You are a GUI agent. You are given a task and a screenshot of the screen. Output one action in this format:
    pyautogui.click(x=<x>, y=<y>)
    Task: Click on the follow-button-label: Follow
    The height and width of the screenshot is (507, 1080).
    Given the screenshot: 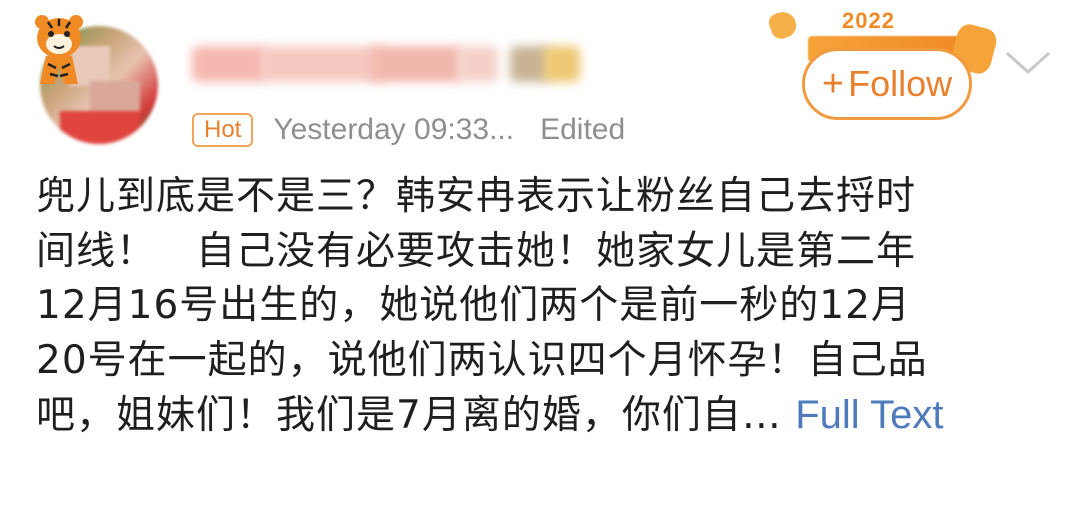 What is the action you would take?
    pyautogui.click(x=900, y=83)
    